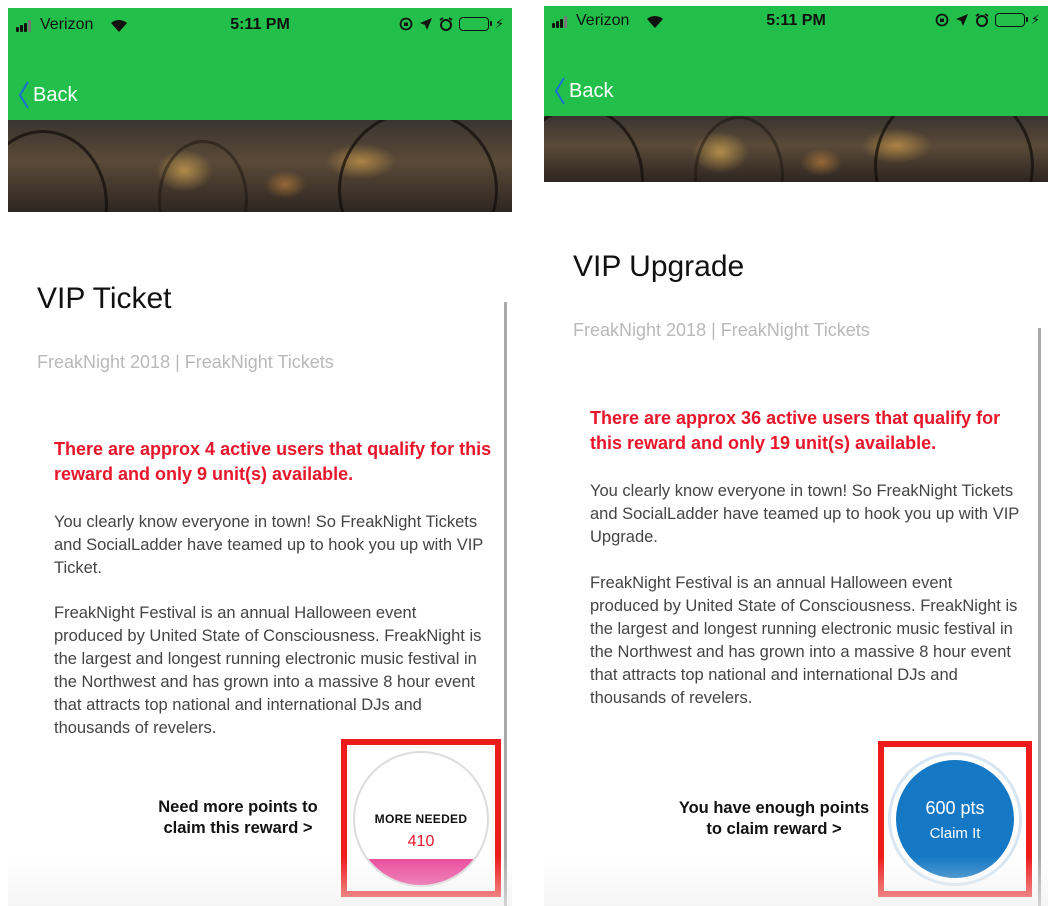  Describe the element at coordinates (955, 833) in the screenshot. I see `claim-label: Claim It` at that location.